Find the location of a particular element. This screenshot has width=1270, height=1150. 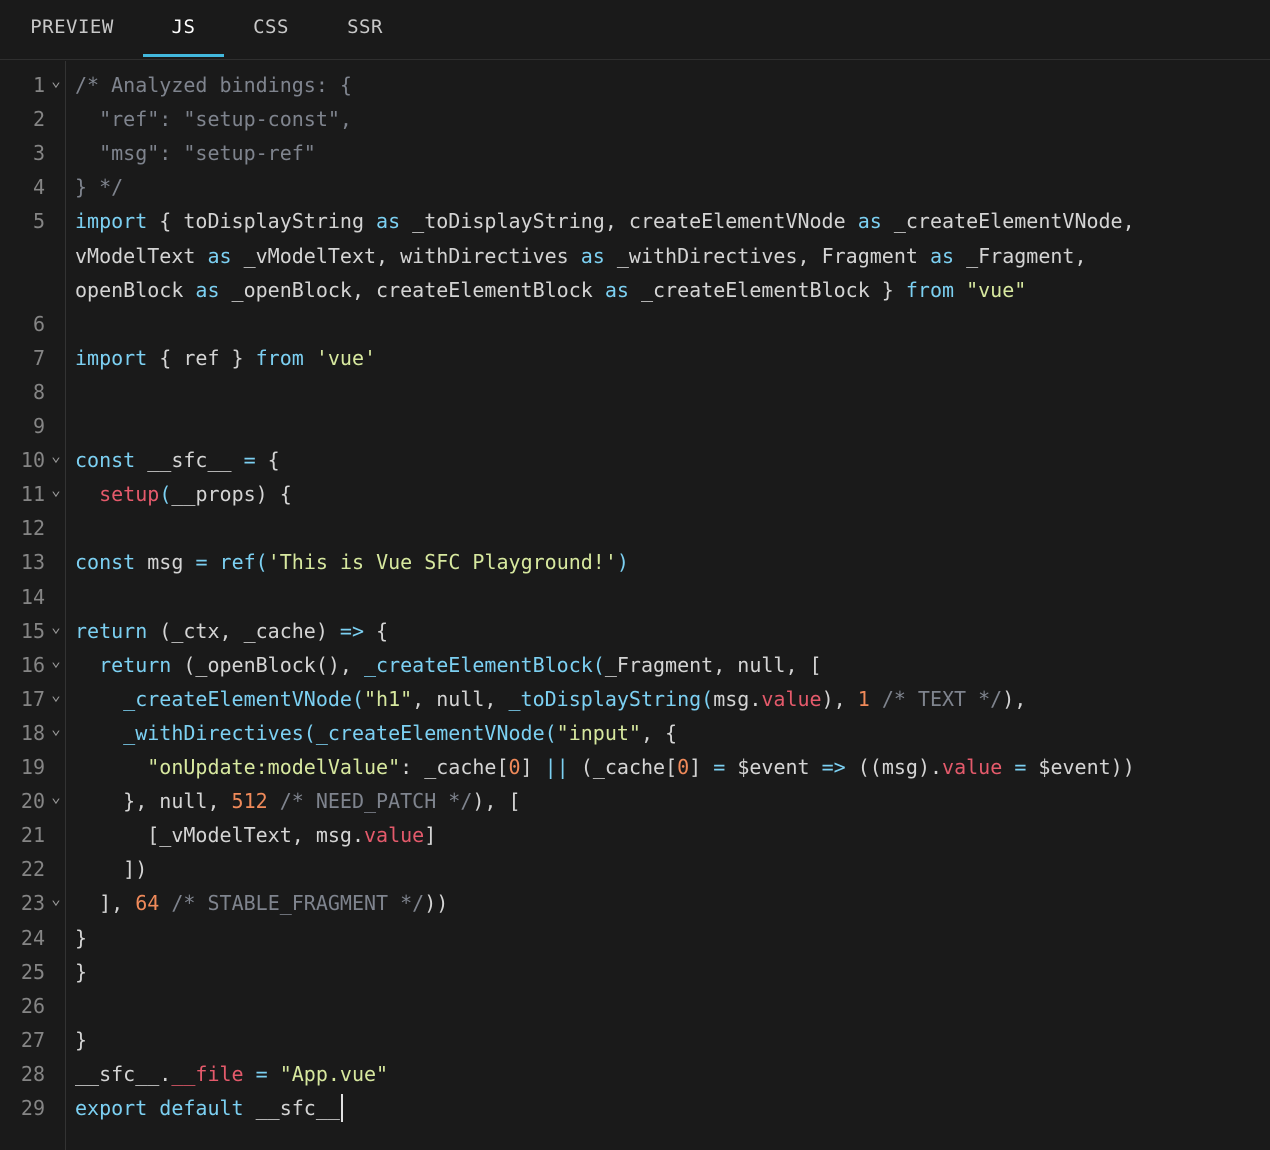

code-token: /* STABLE_FRAGMENT */ is located at coordinates (298, 903).